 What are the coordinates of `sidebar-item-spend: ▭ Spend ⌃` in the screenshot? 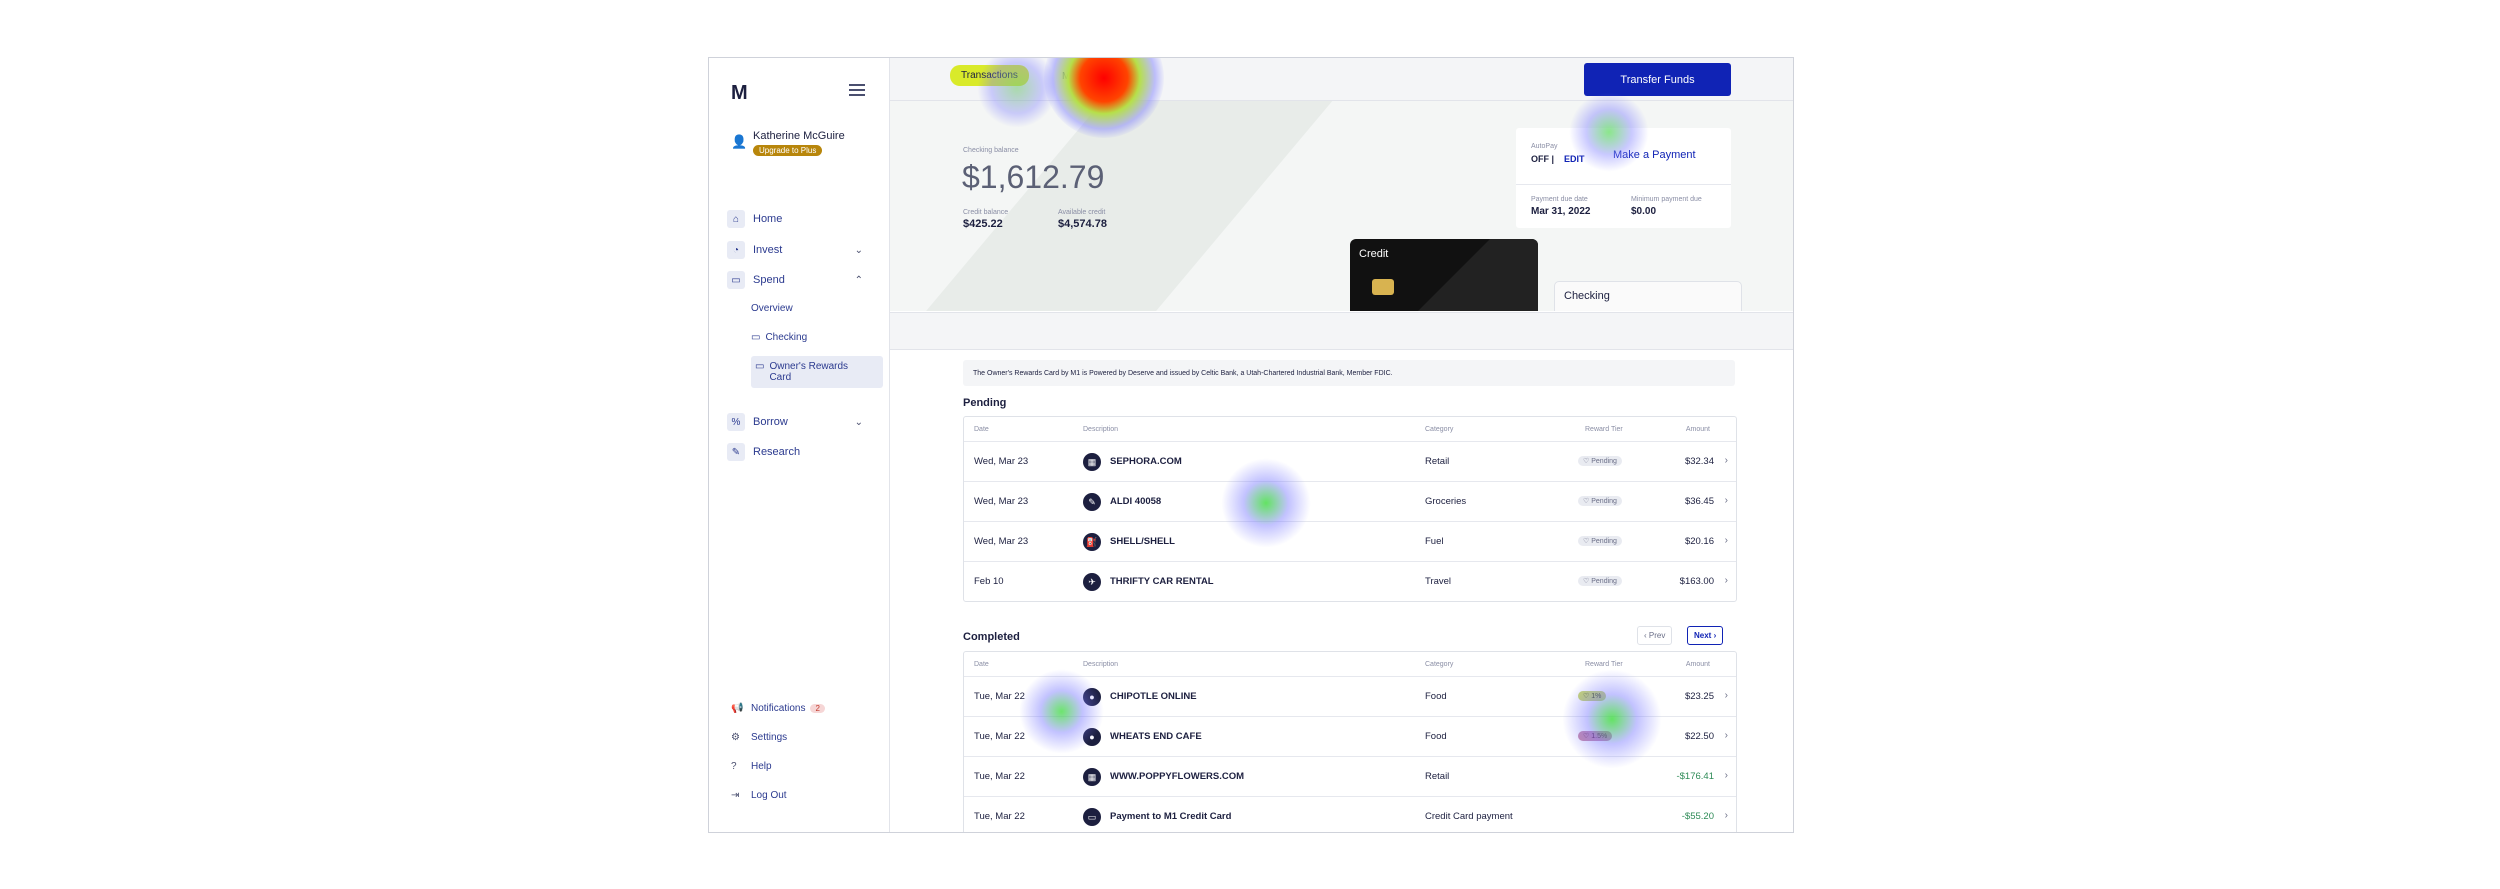 It's located at (802, 280).